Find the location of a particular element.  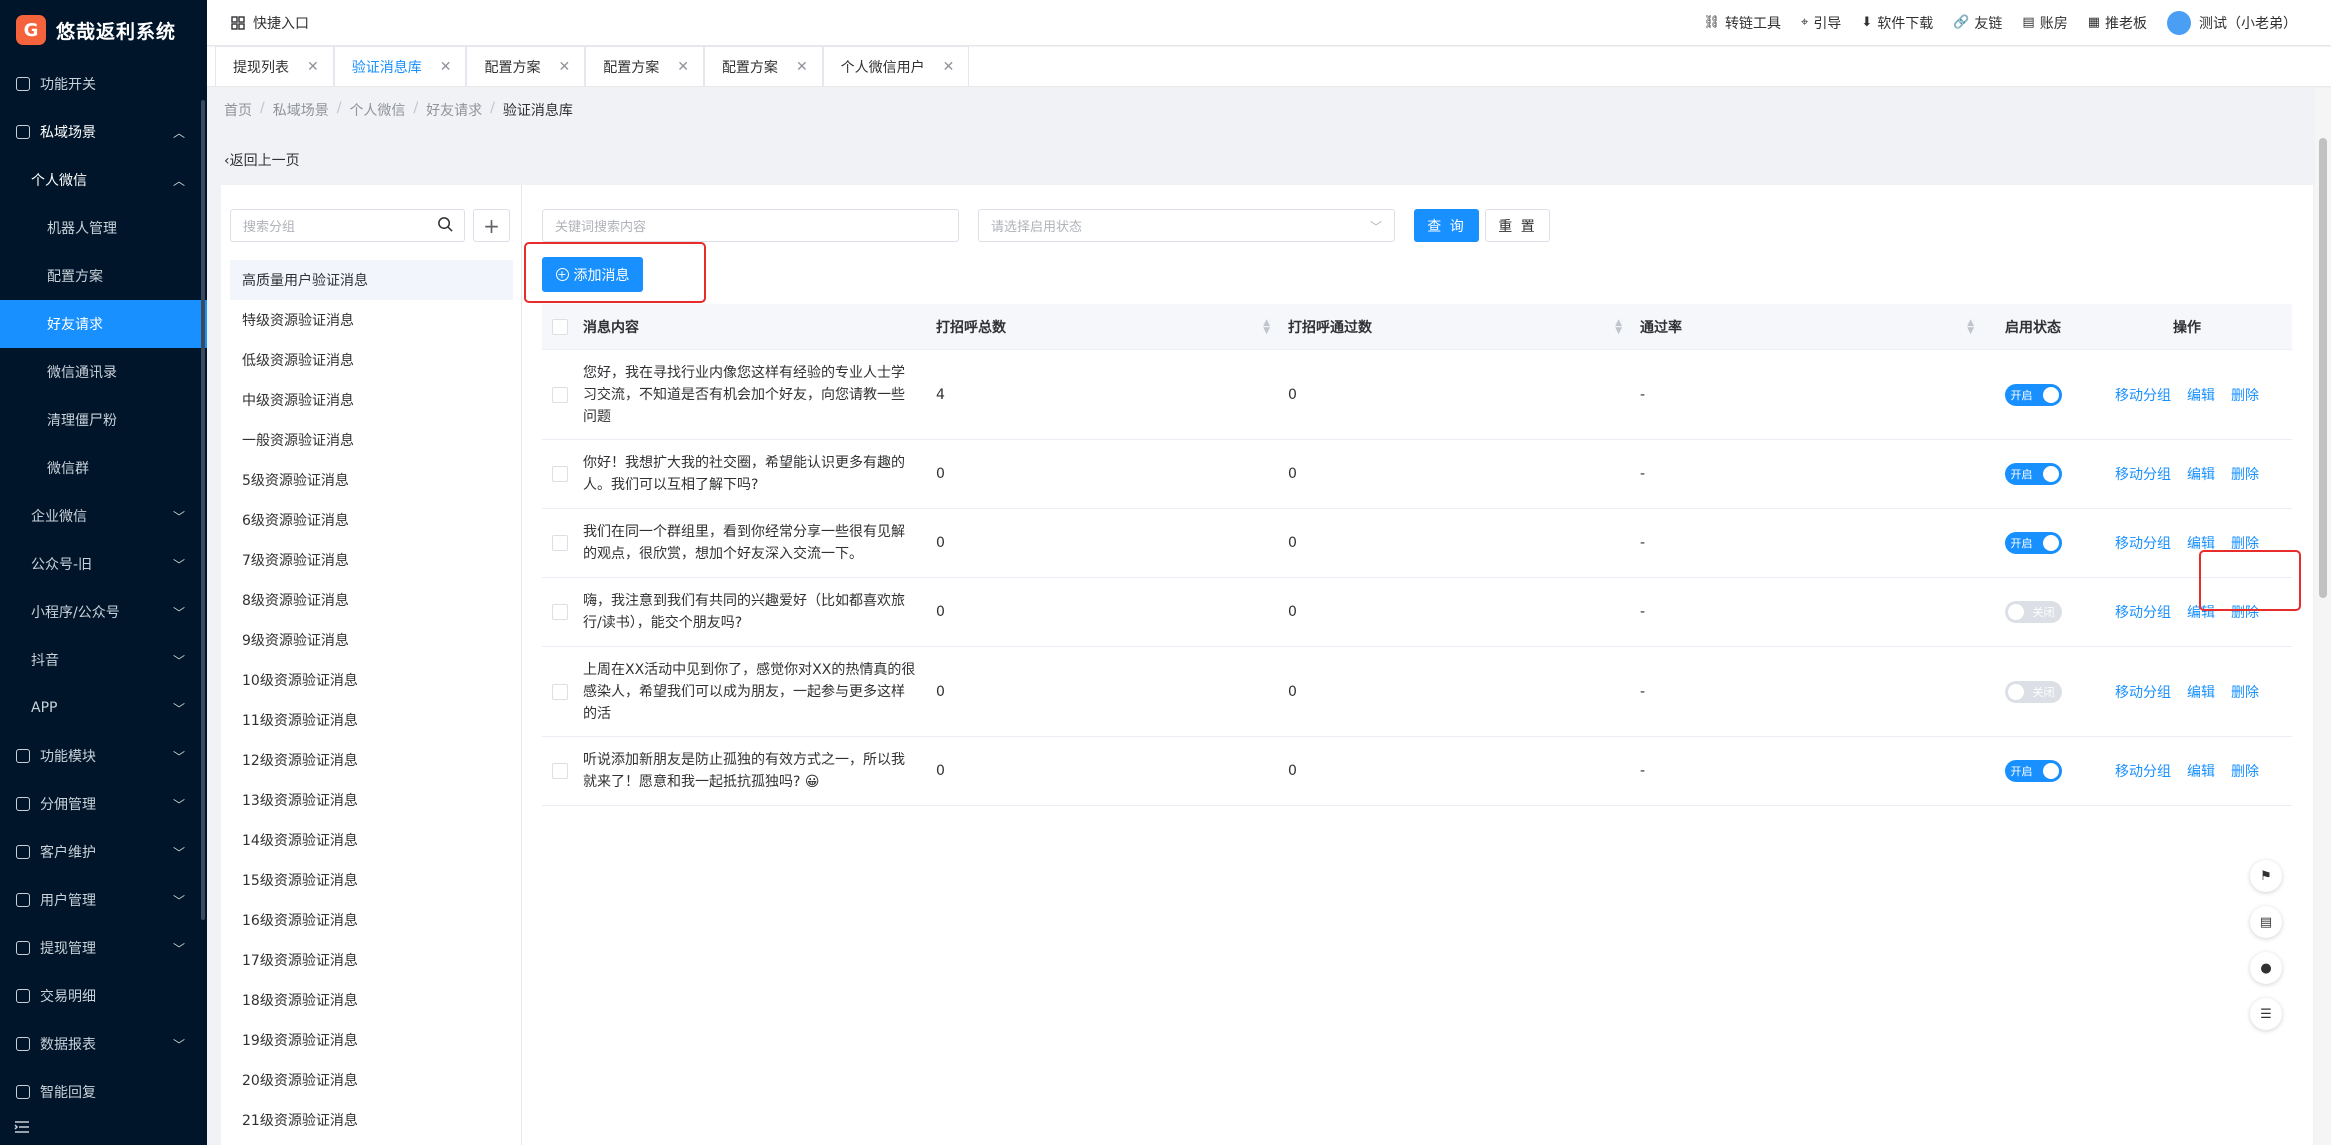

header-total: 打招呼总数 ▲ ▼ is located at coordinates (1104, 327).